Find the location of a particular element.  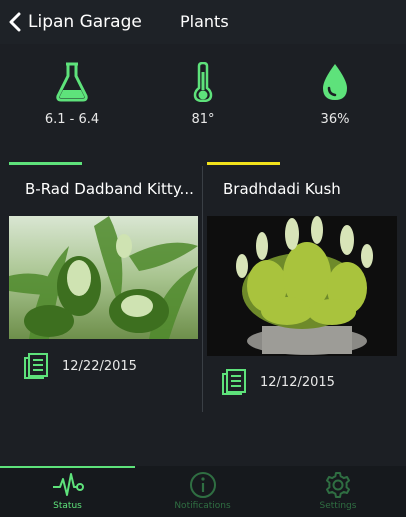

plant-name: Bradhdadi Kush is located at coordinates (282, 189).